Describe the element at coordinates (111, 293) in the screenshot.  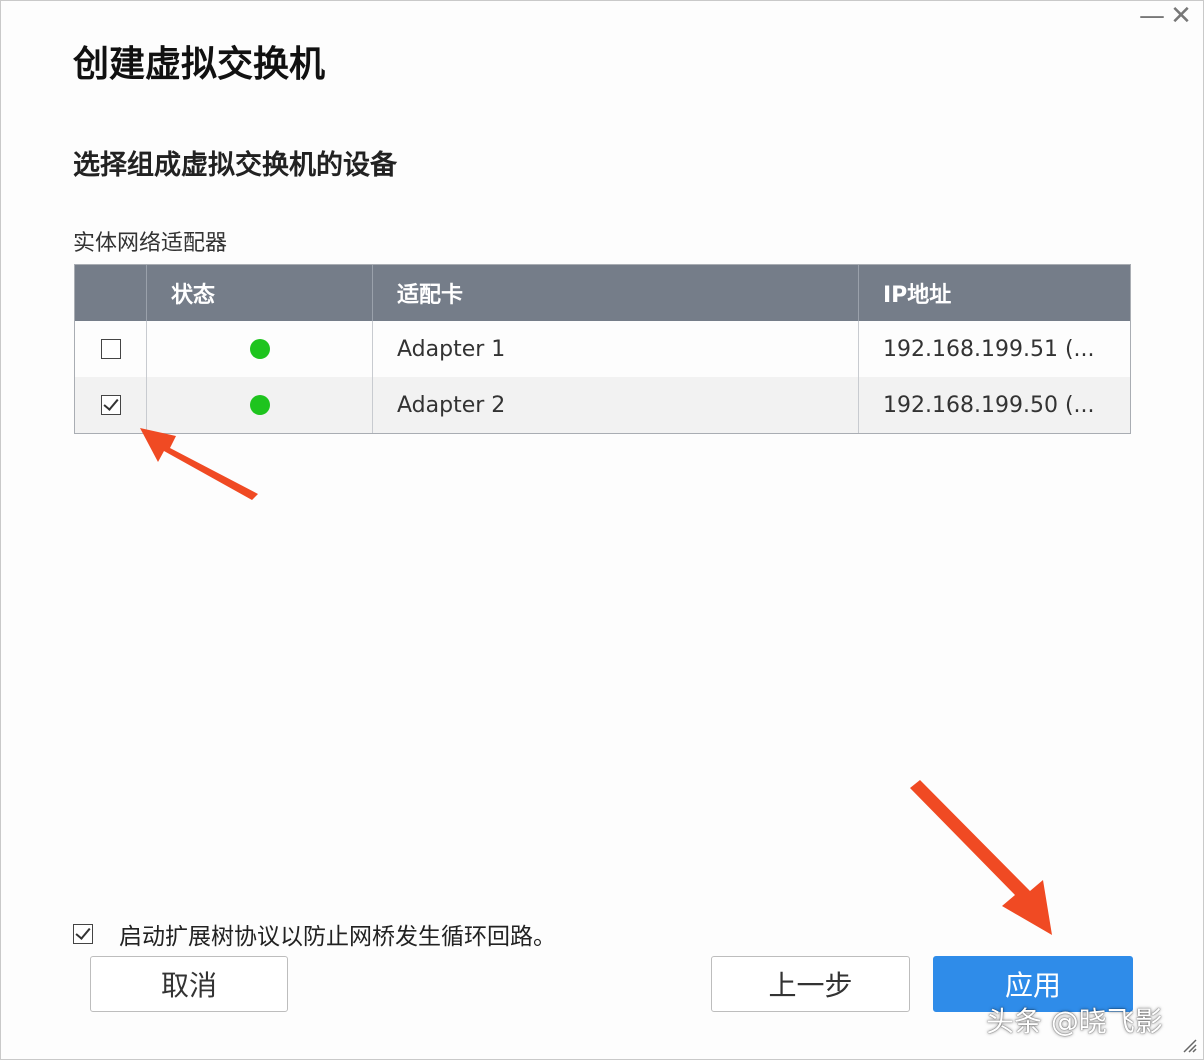
I see `header-check` at that location.